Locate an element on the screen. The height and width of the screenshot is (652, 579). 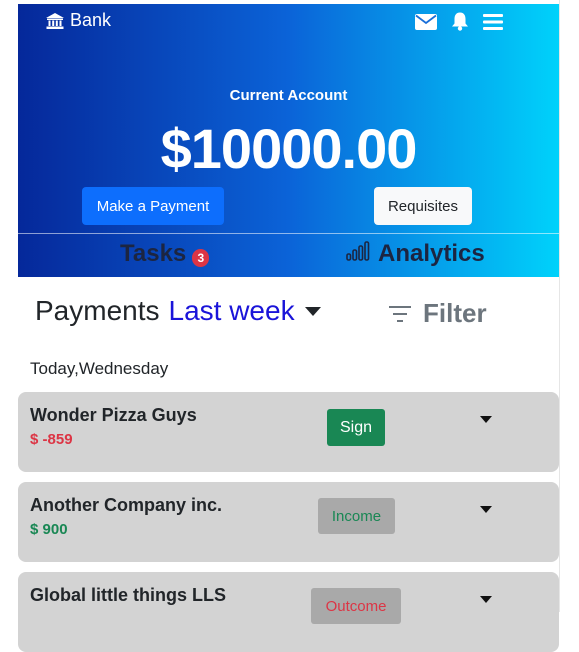
brand-label: Bank is located at coordinates (91, 20).